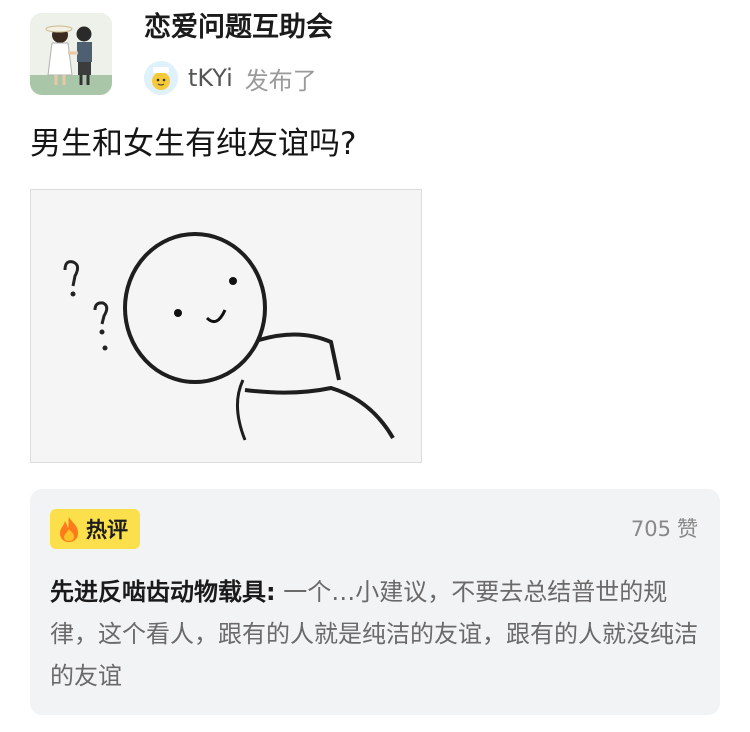 The width and height of the screenshot is (750, 732). What do you see at coordinates (280, 80) in the screenshot?
I see `author-action: 发布了` at bounding box center [280, 80].